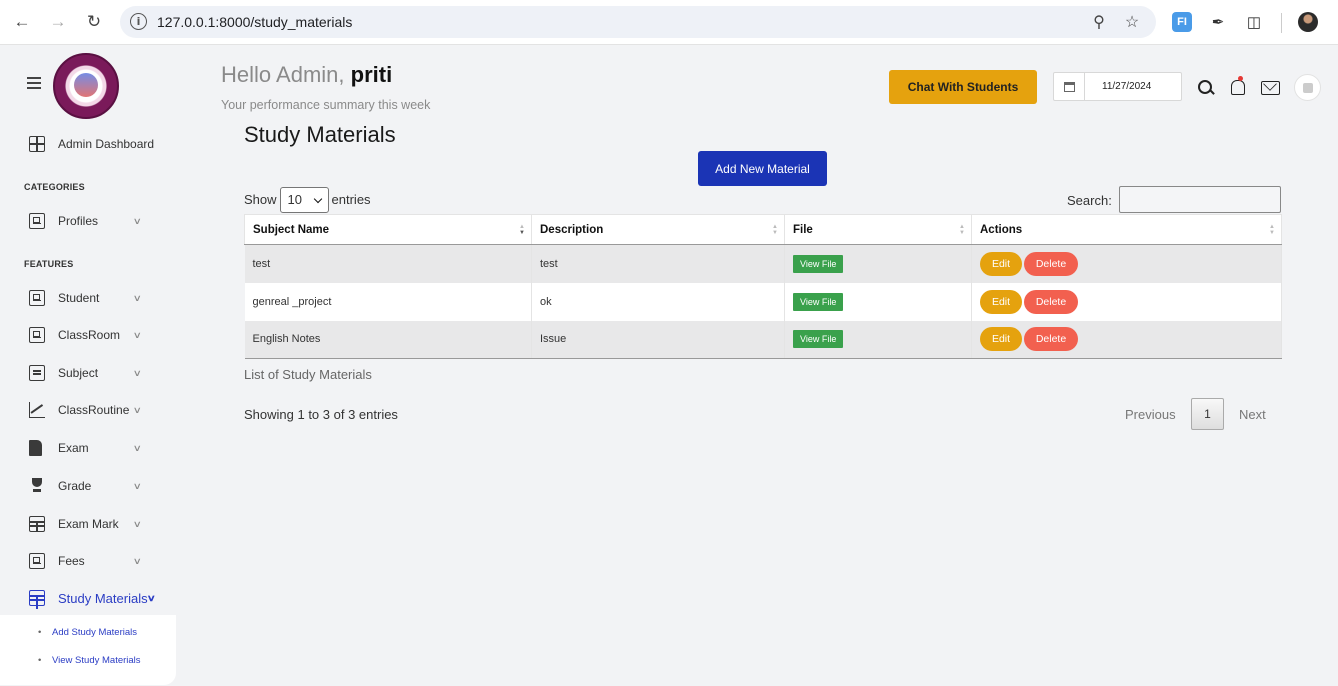  I want to click on submenu-item-view-study-materials: View Study Materials, so click(89, 660).